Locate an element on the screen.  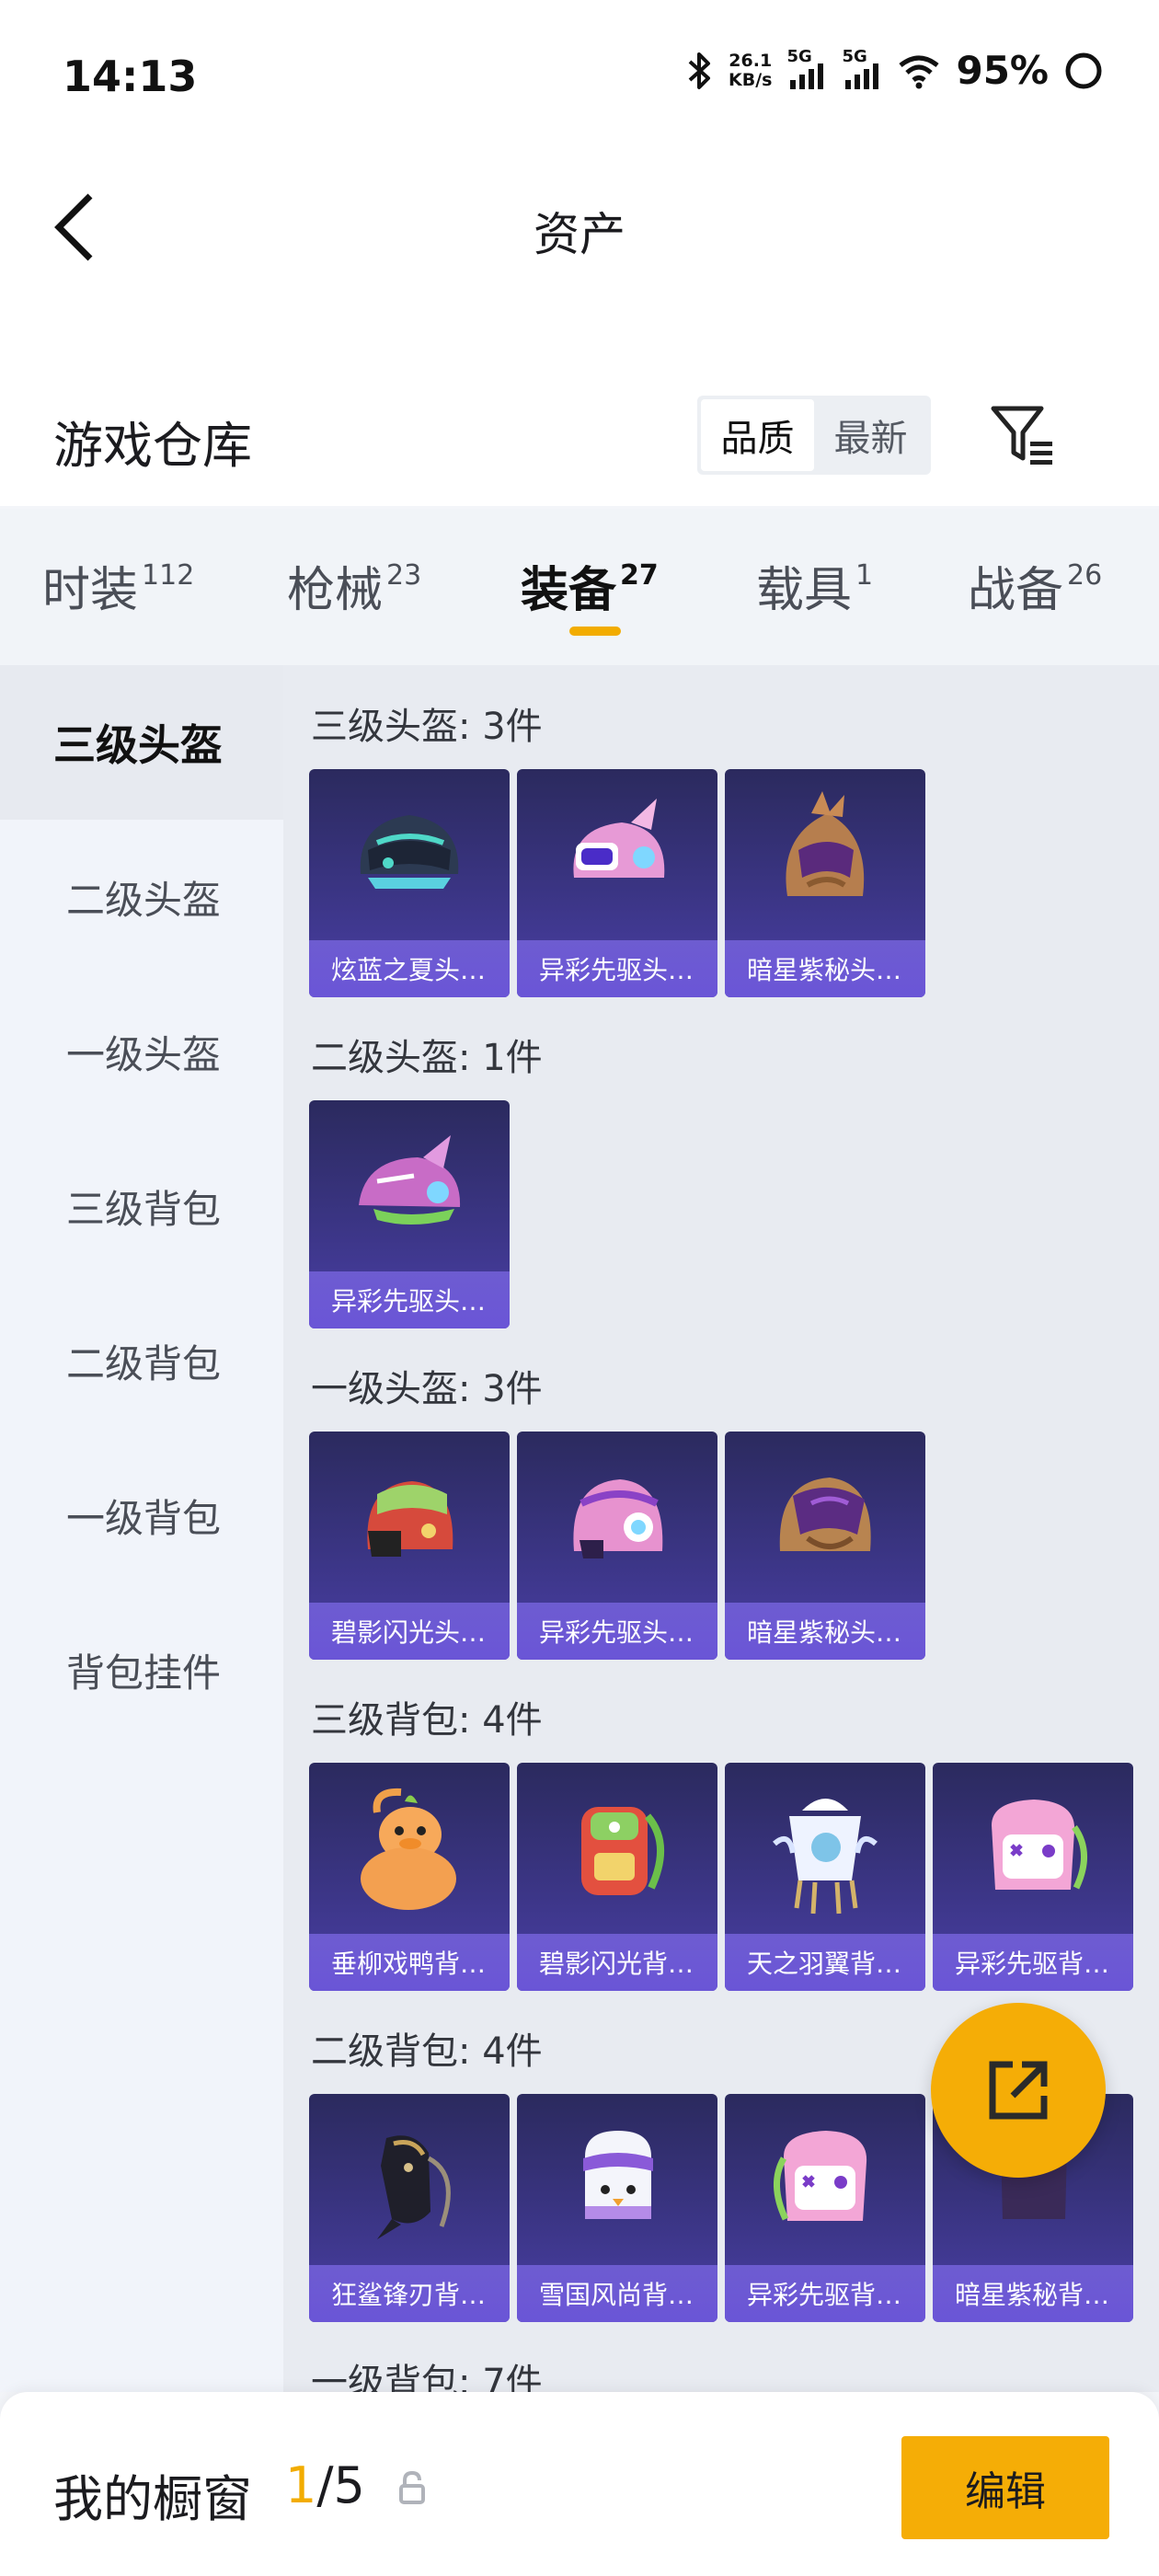
share-button is located at coordinates (1018, 2090).